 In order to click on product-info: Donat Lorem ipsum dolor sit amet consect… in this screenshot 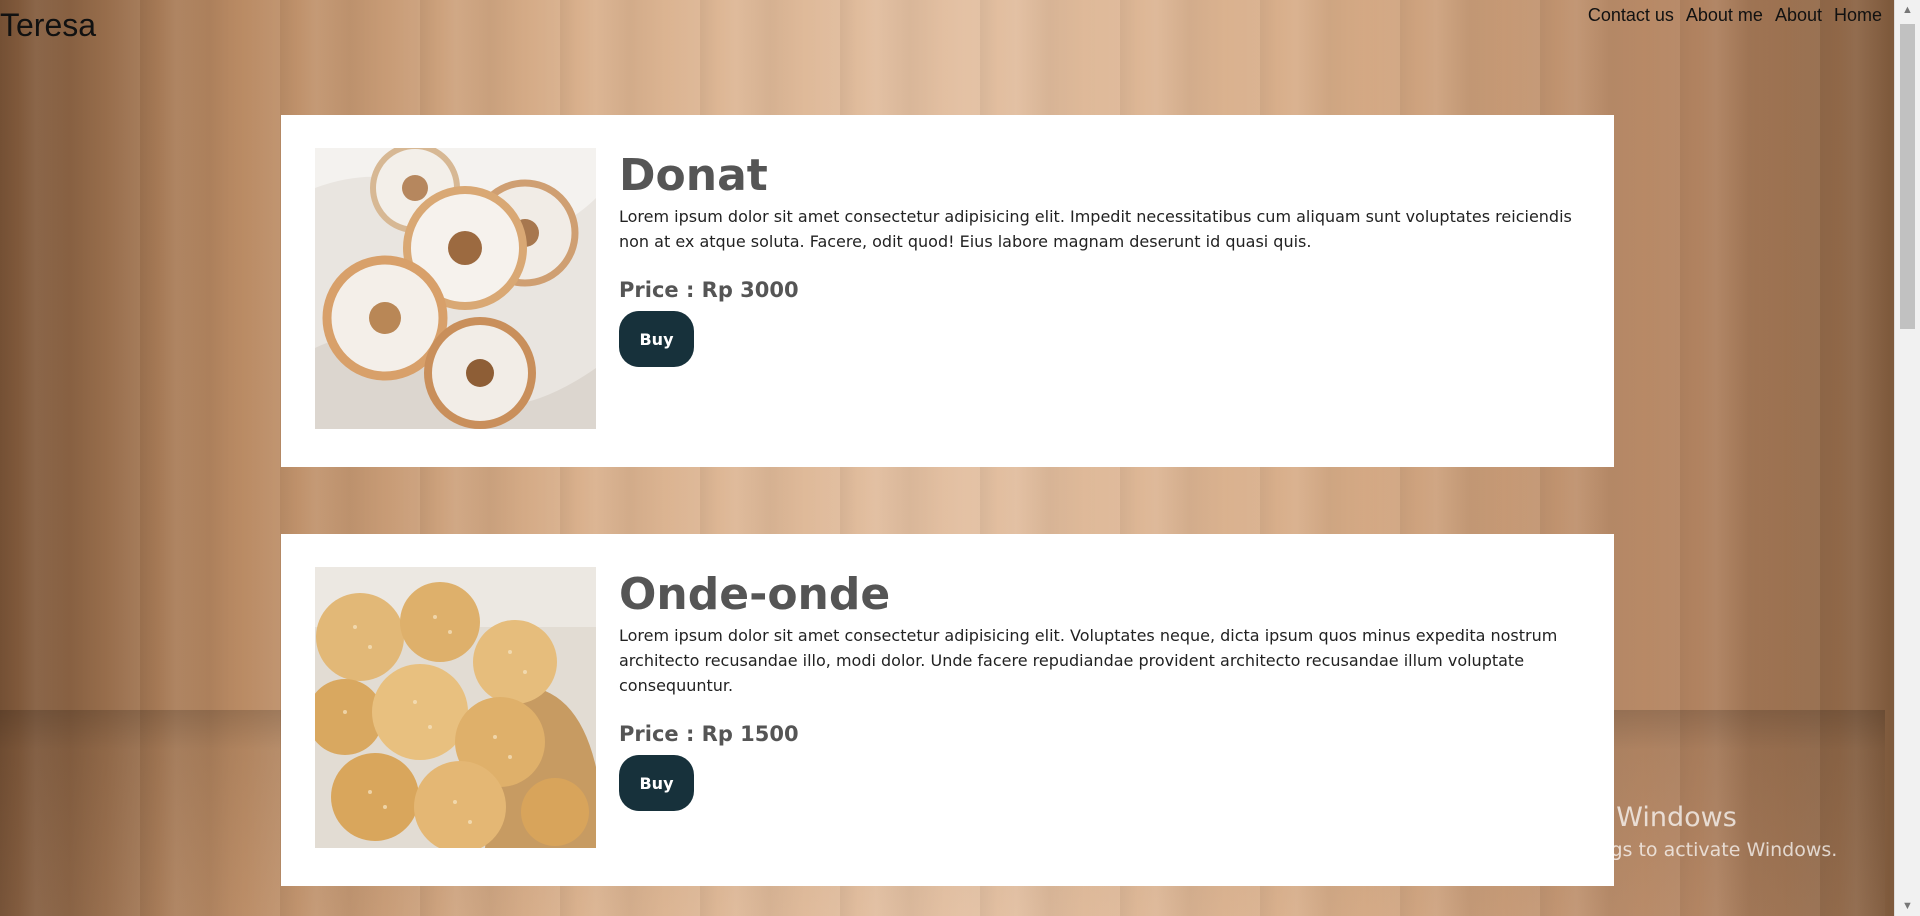, I will do `click(1097, 257)`.